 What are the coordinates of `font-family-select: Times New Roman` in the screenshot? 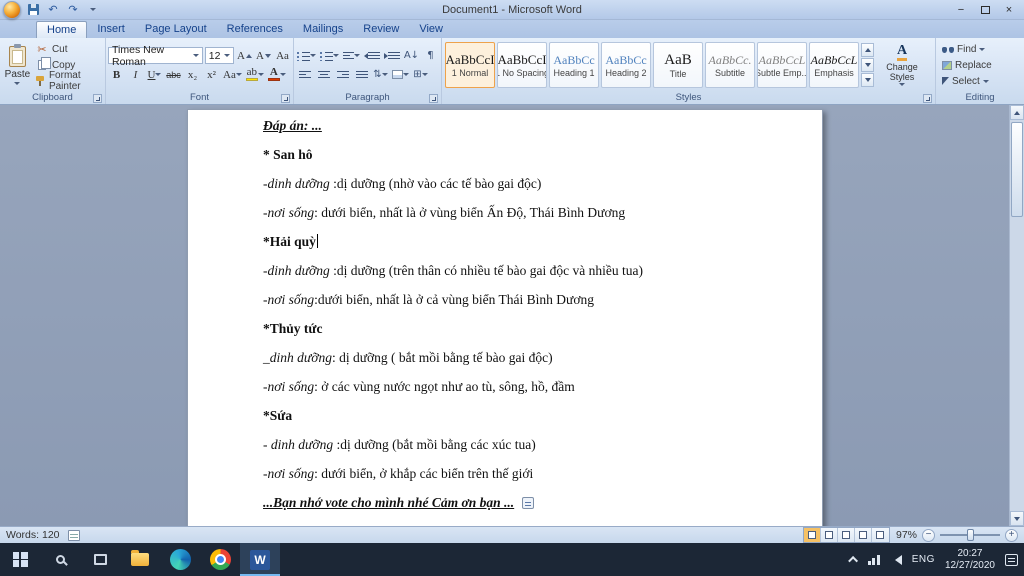 It's located at (155, 56).